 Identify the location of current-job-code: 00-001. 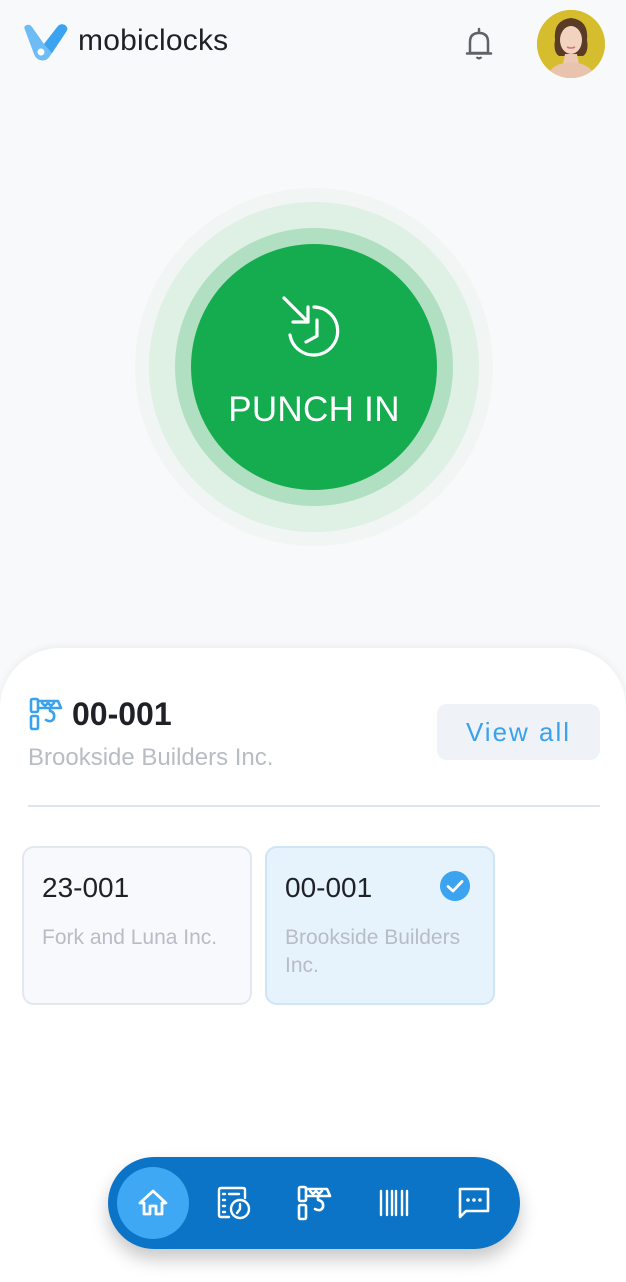
(122, 714).